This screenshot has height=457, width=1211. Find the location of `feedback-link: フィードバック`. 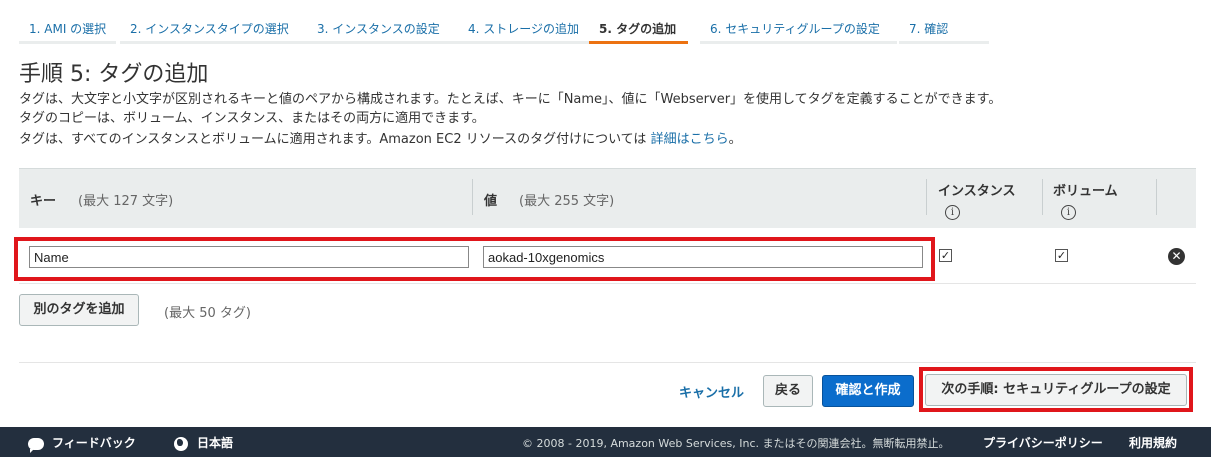

feedback-link: フィードバック is located at coordinates (82, 443).